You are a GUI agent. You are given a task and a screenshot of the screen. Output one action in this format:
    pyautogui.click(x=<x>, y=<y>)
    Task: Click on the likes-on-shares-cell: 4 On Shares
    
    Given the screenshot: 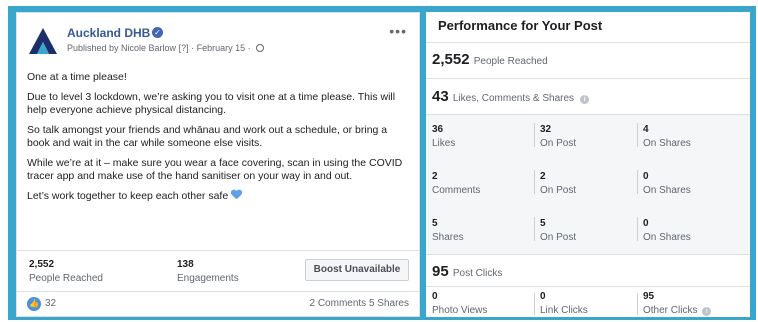 What is the action you would take?
    pyautogui.click(x=667, y=136)
    